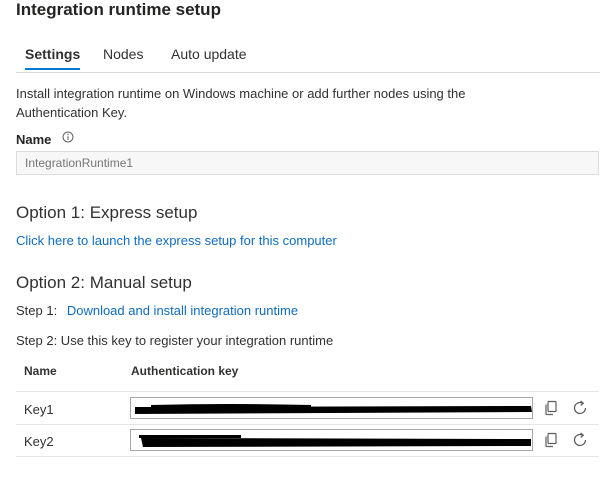 This screenshot has height=479, width=614. What do you see at coordinates (53, 58) in the screenshot?
I see `tab-settings: Settings` at bounding box center [53, 58].